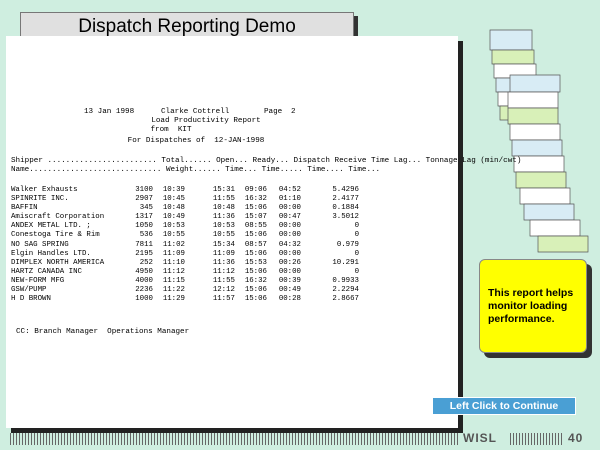  What do you see at coordinates (255, 244) in the screenshot?
I see `dispatch-time: 08:57` at bounding box center [255, 244].